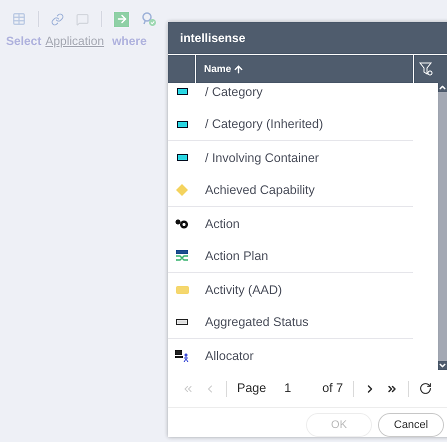  What do you see at coordinates (290, 354) in the screenshot?
I see `list-item: Allocator` at bounding box center [290, 354].